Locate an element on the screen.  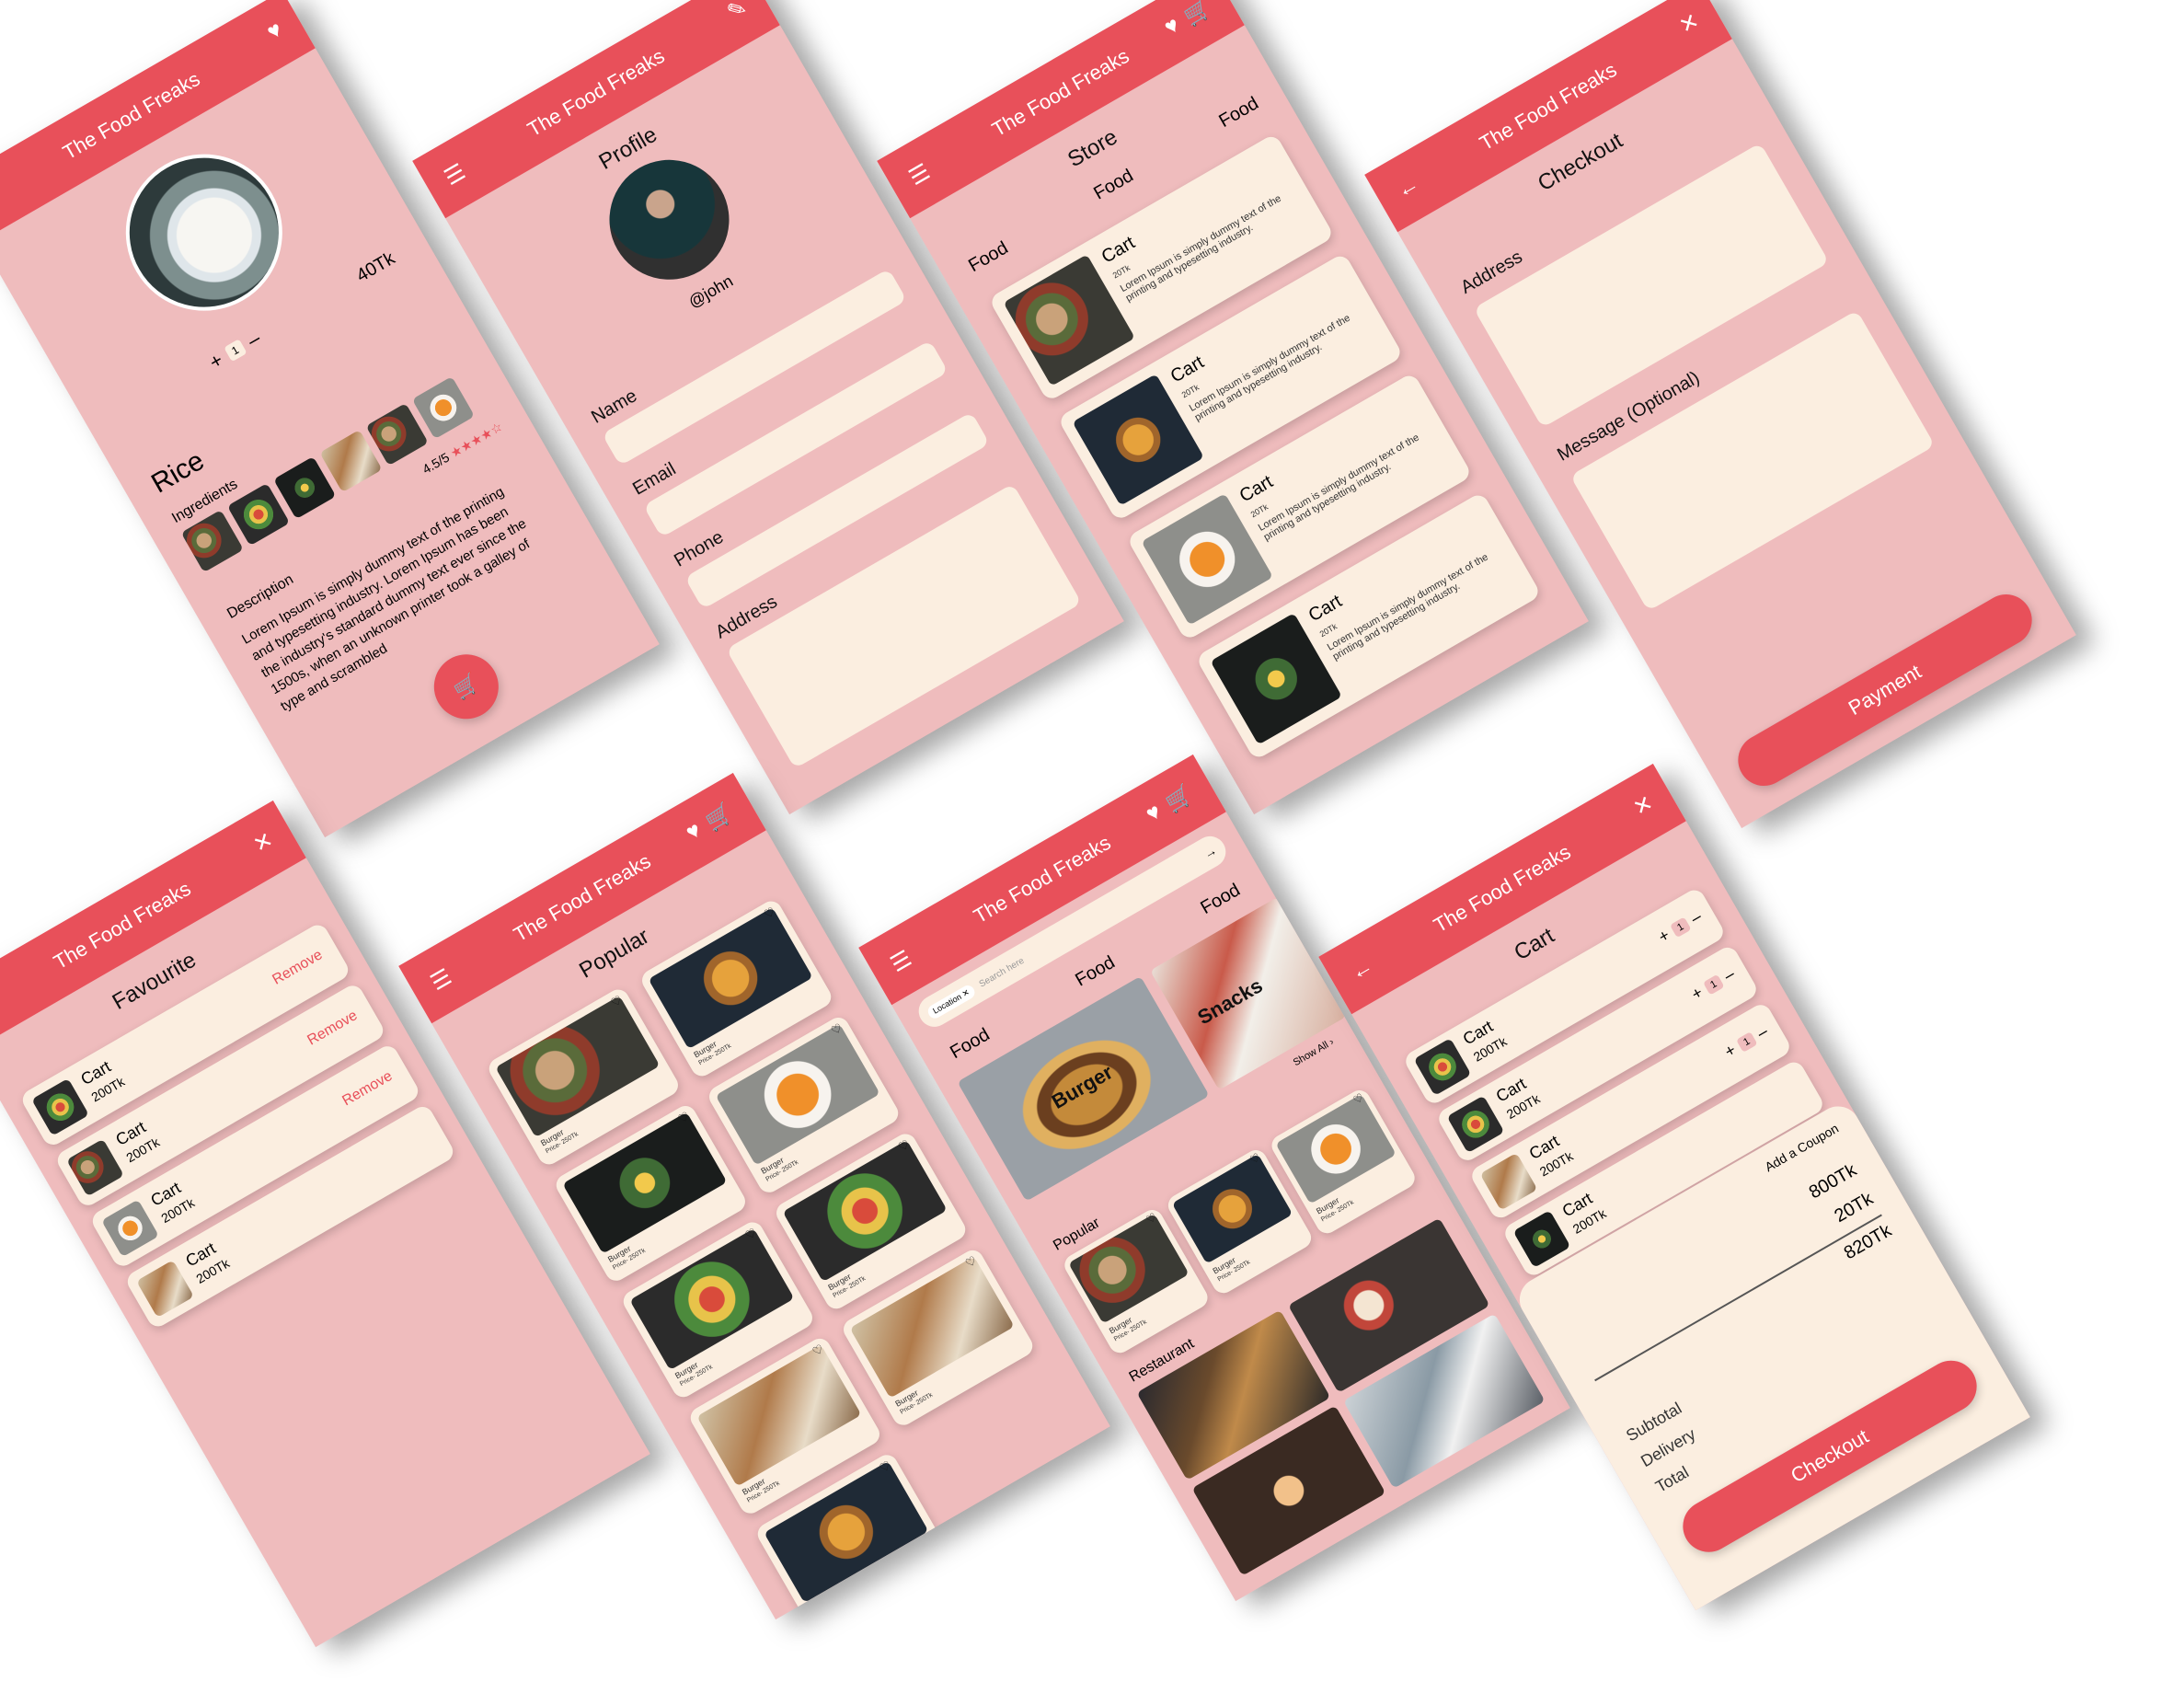
product-price: 40Tk is located at coordinates (375, 267).